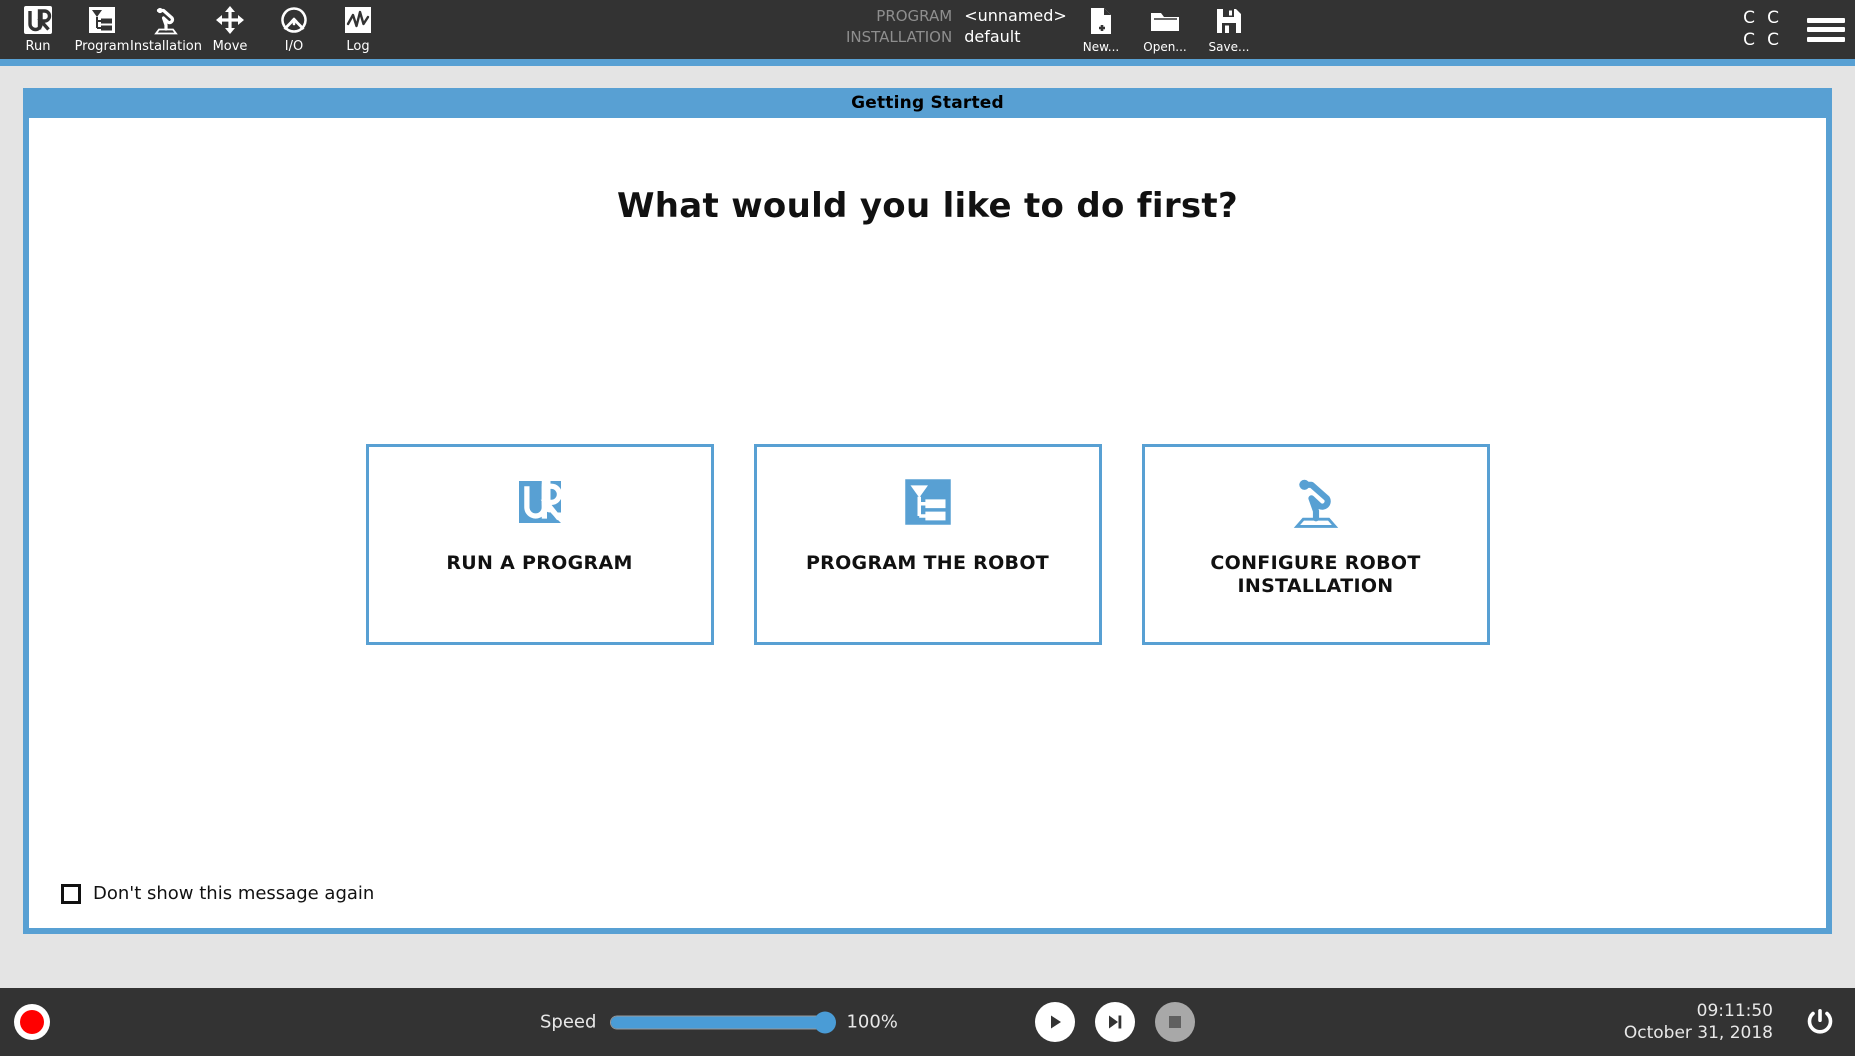 The image size is (1855, 1056). I want to click on io-gauge-icon, so click(294, 20).